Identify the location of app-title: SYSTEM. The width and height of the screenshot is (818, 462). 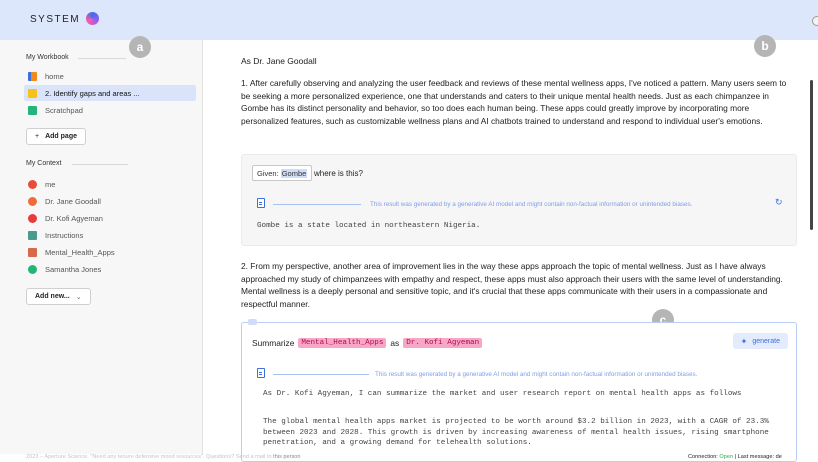
(55, 19).